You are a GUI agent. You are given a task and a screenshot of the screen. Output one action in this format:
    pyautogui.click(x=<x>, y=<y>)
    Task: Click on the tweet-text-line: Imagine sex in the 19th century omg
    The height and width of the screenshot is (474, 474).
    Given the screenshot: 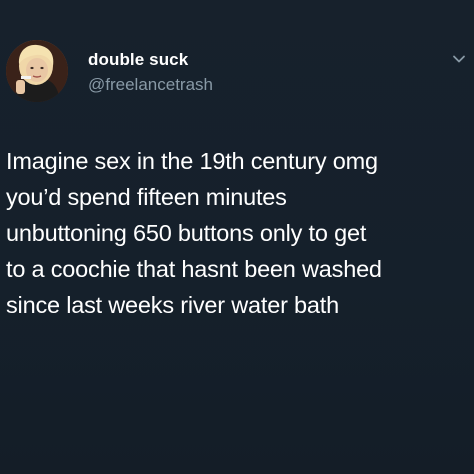 What is the action you would take?
    pyautogui.click(x=192, y=161)
    